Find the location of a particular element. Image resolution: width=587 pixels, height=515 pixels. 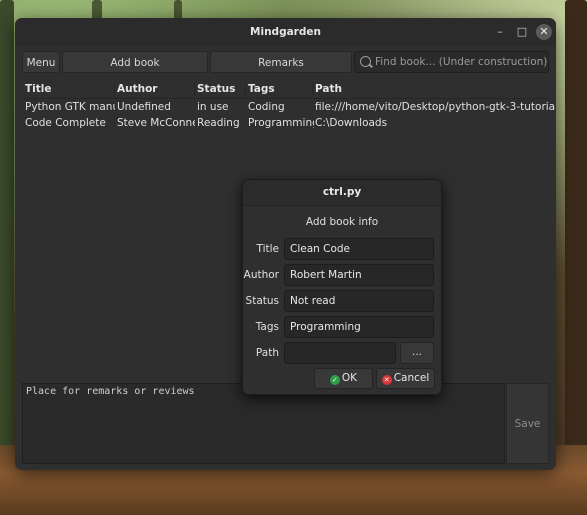

search-placeholder: Find book... (Under construction) is located at coordinates (461, 62).